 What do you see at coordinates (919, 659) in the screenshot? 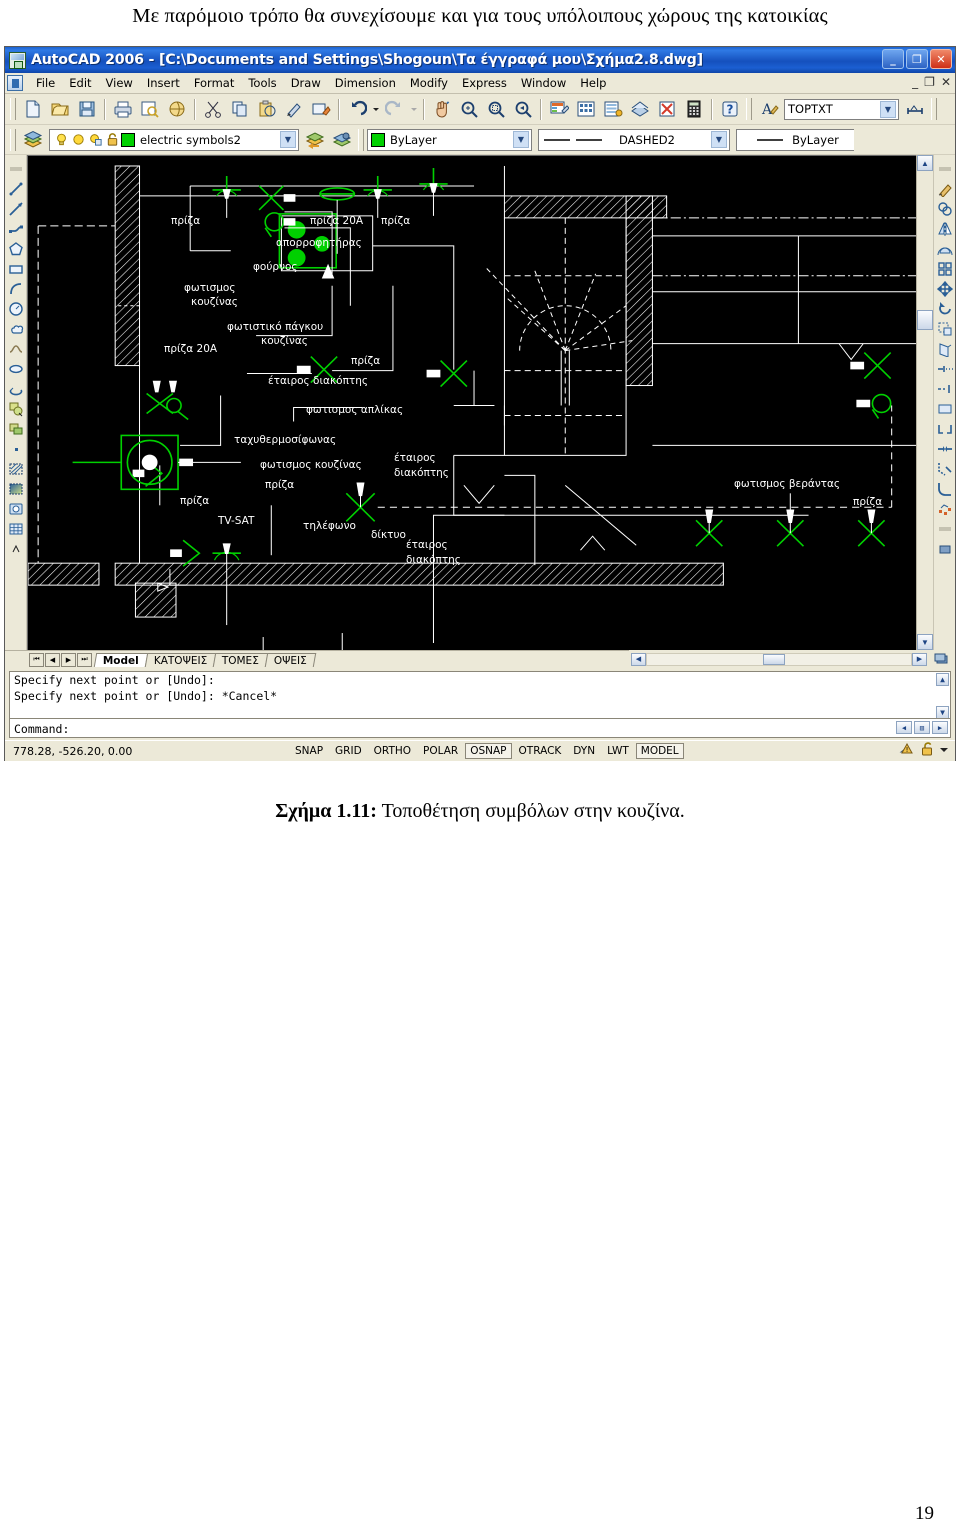
I see `scroll-right-button: ▶` at bounding box center [919, 659].